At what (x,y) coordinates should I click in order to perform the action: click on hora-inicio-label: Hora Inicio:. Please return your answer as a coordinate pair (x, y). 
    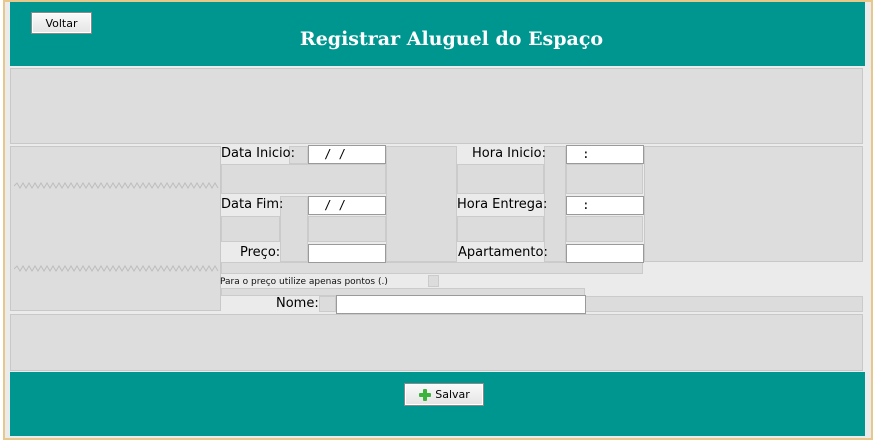
    Looking at the image, I should click on (509, 153).